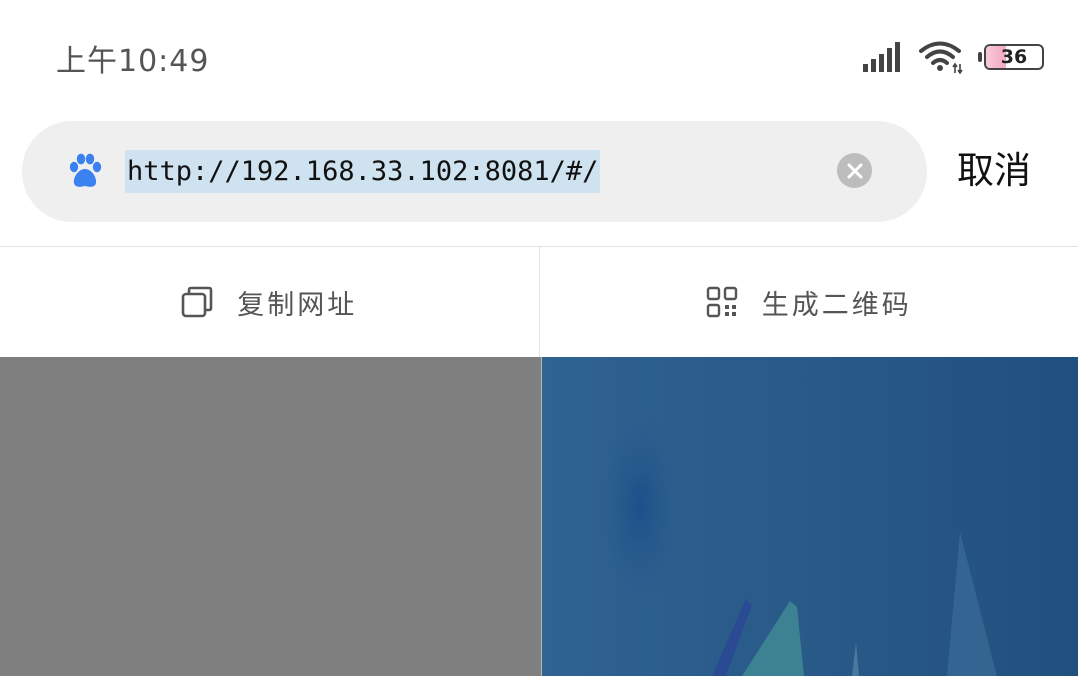  I want to click on wifi-icon, so click(941, 57).